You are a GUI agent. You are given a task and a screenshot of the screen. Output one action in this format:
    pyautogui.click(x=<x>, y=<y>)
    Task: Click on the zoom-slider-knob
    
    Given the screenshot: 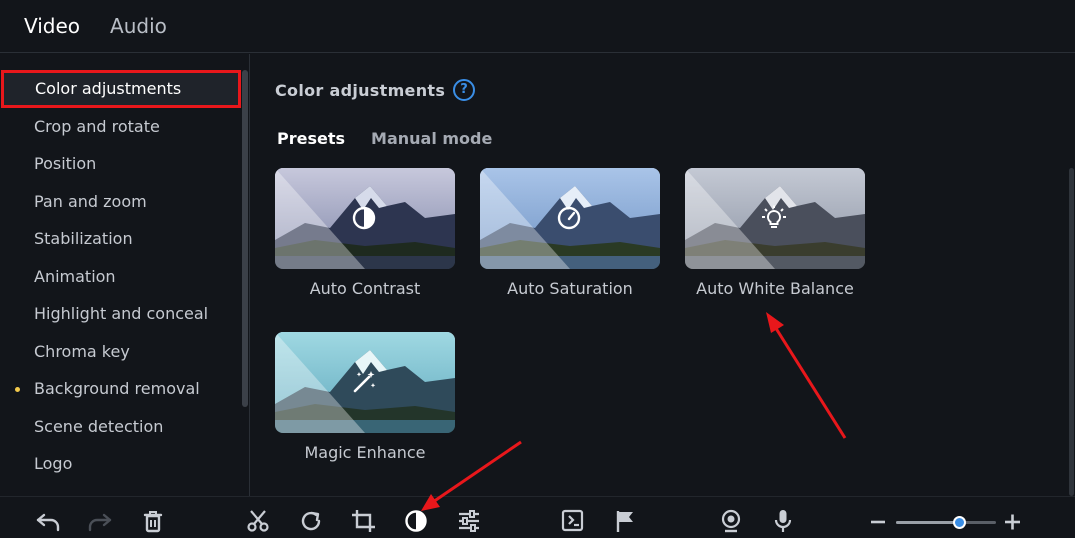 What is the action you would take?
    pyautogui.click(x=959, y=522)
    